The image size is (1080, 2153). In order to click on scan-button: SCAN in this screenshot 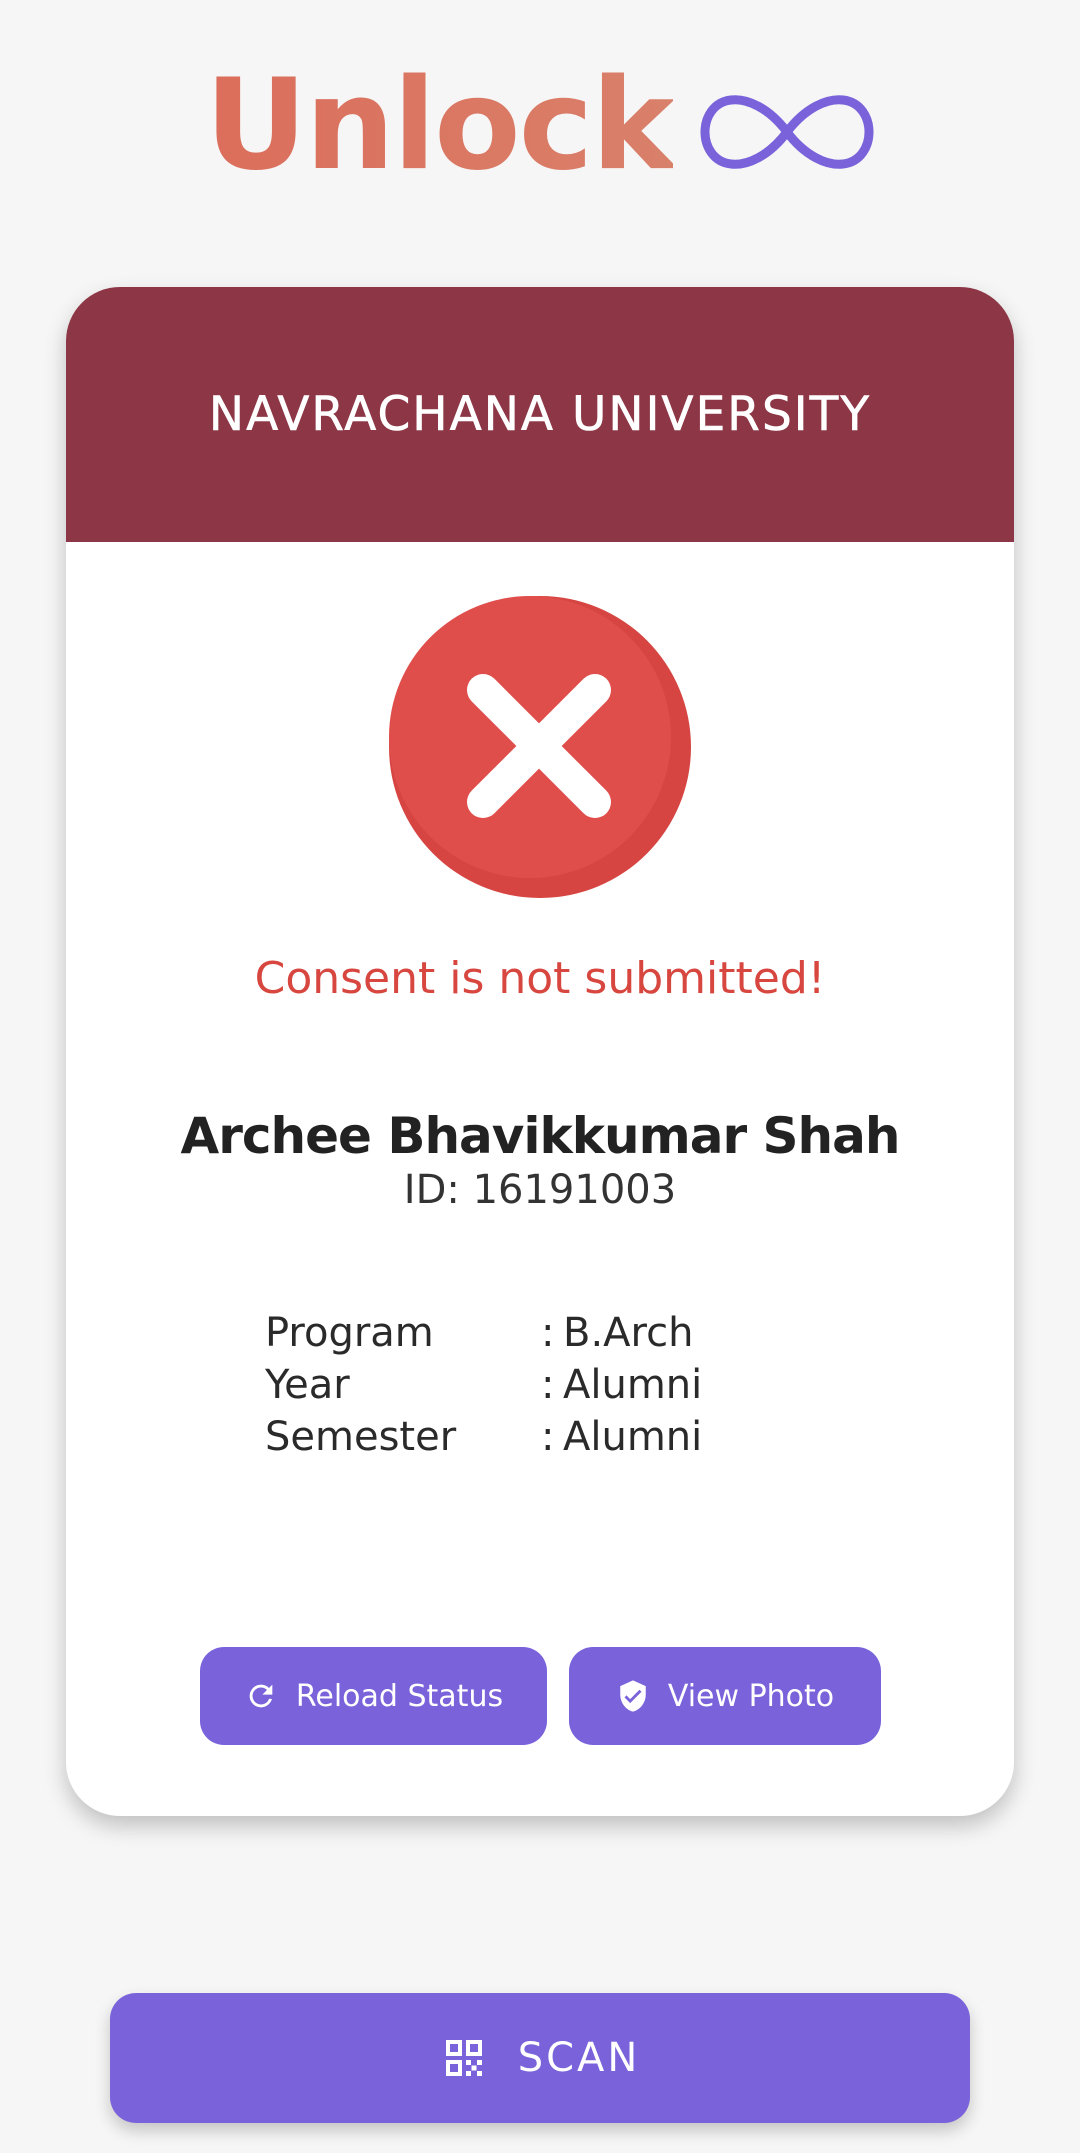, I will do `click(540, 2058)`.